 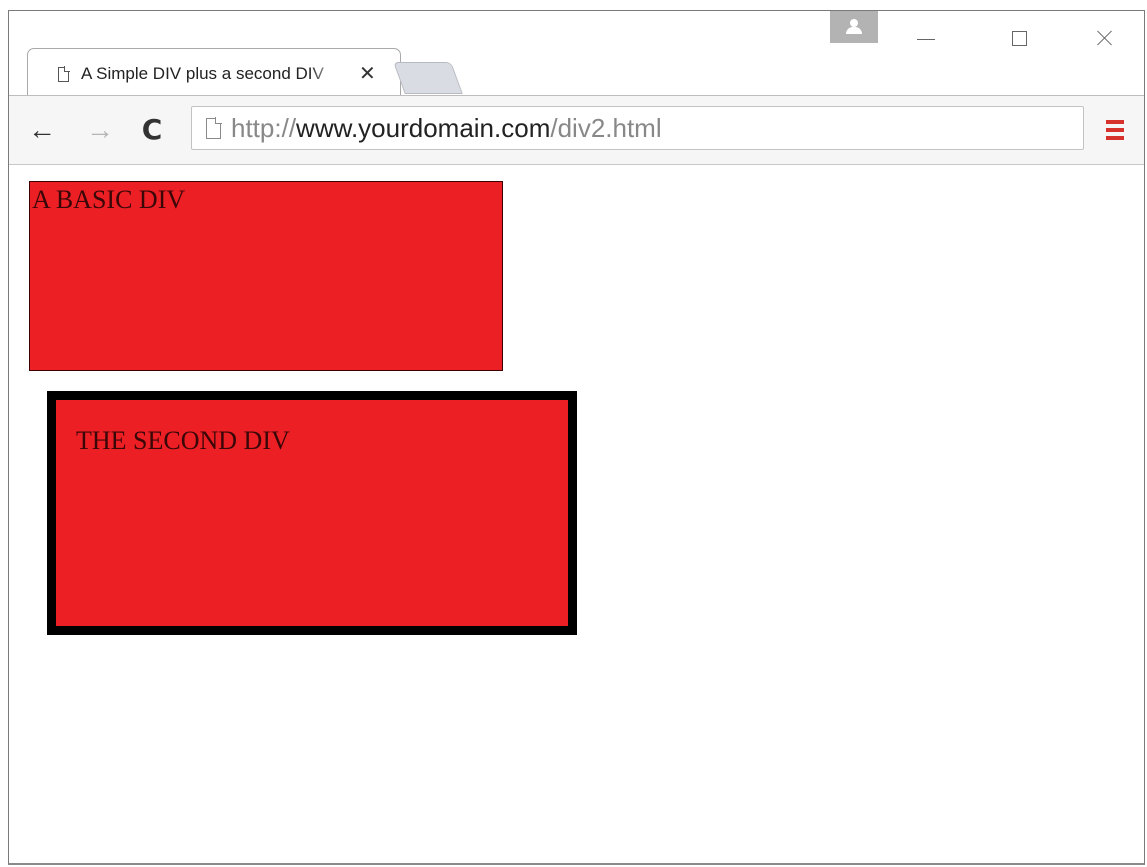 What do you see at coordinates (264, 127) in the screenshot?
I see `url-scheme: http://` at bounding box center [264, 127].